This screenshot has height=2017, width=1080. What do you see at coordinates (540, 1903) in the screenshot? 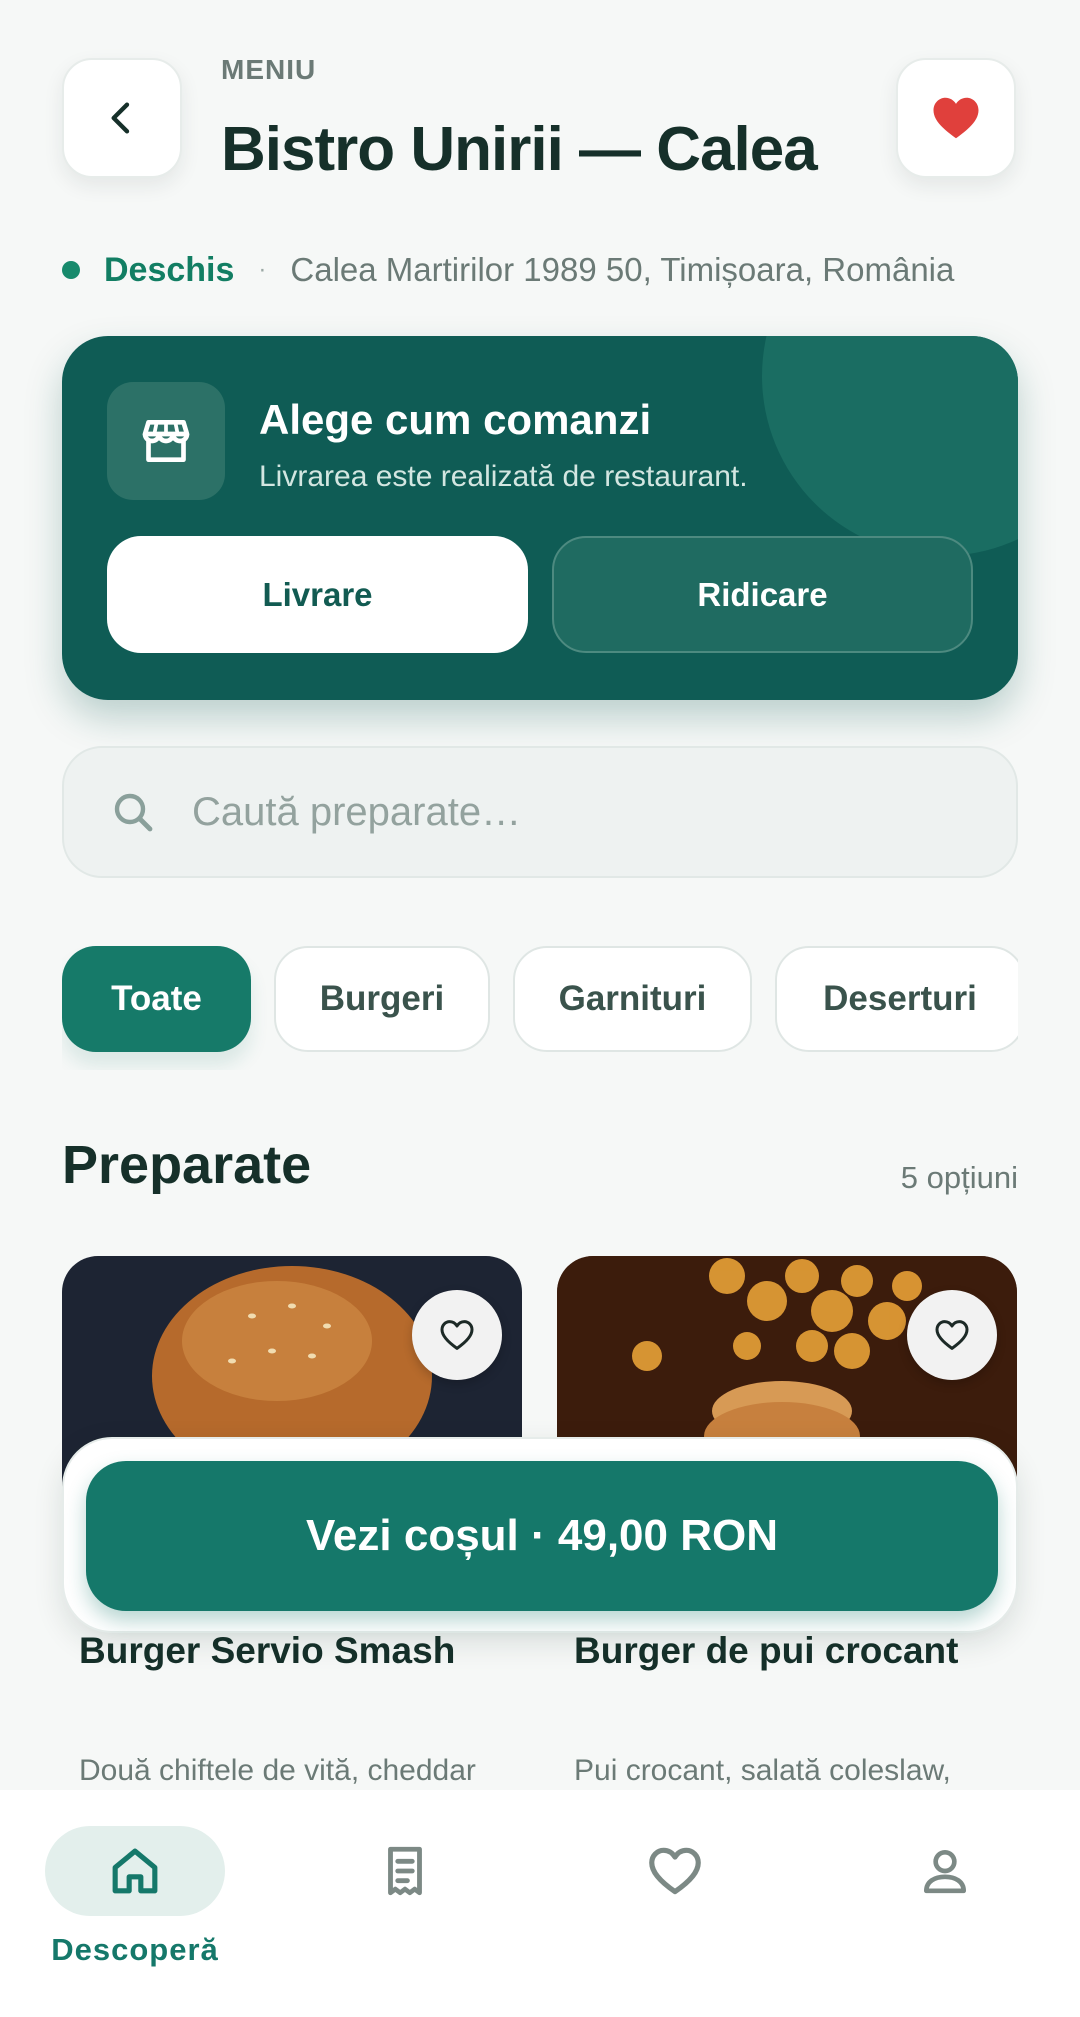
I see `bottom-navigation: Descoperă` at bounding box center [540, 1903].